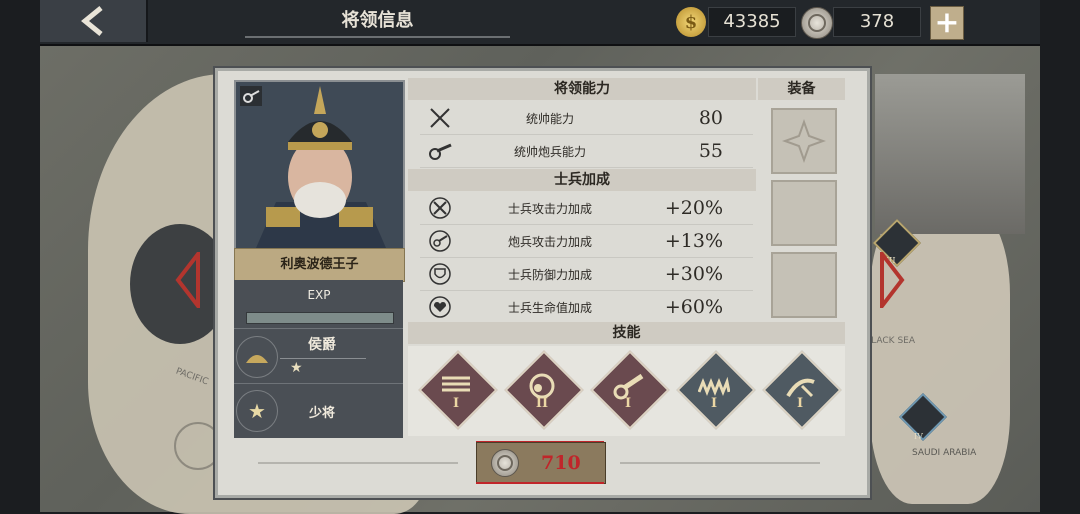 Image resolution: width=1080 pixels, height=514 pixels. What do you see at coordinates (377, 22) in the screenshot?
I see `page-title: 将领信息` at bounding box center [377, 22].